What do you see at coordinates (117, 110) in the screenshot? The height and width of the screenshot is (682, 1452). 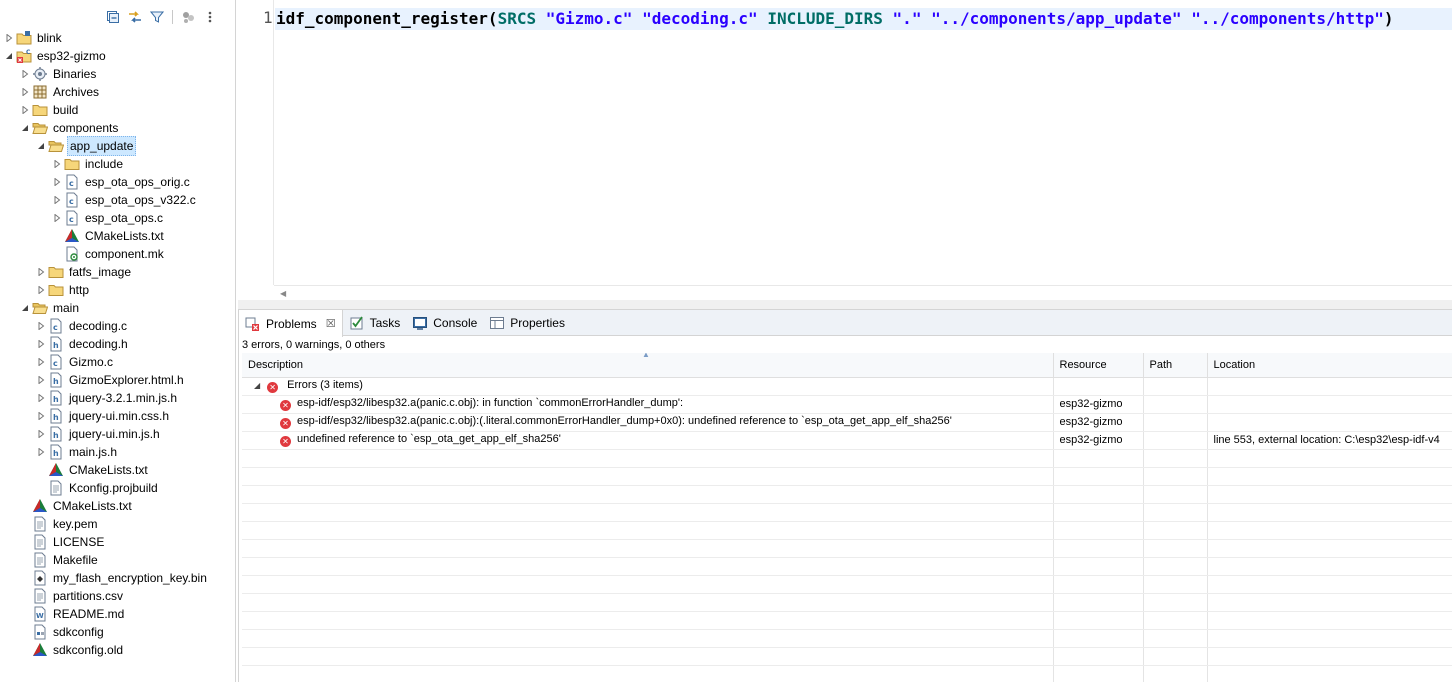 I see `tree-item: build` at bounding box center [117, 110].